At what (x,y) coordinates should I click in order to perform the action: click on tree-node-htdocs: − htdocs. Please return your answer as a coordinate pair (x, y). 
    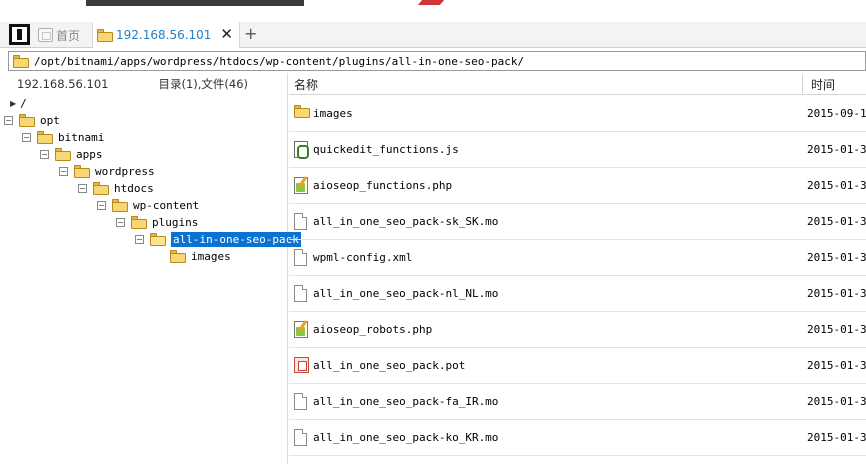
    Looking at the image, I should click on (116, 188).